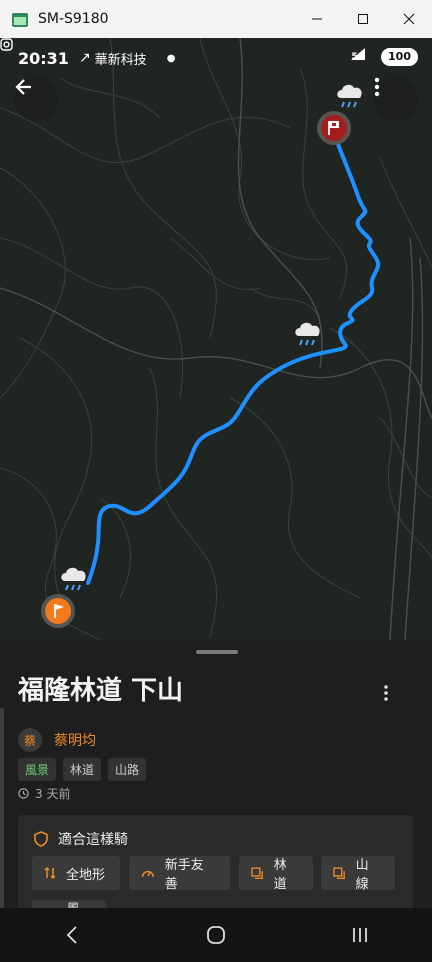 The height and width of the screenshot is (962, 432). What do you see at coordinates (217, 652) in the screenshot?
I see `sheet-drag-handle` at bounding box center [217, 652].